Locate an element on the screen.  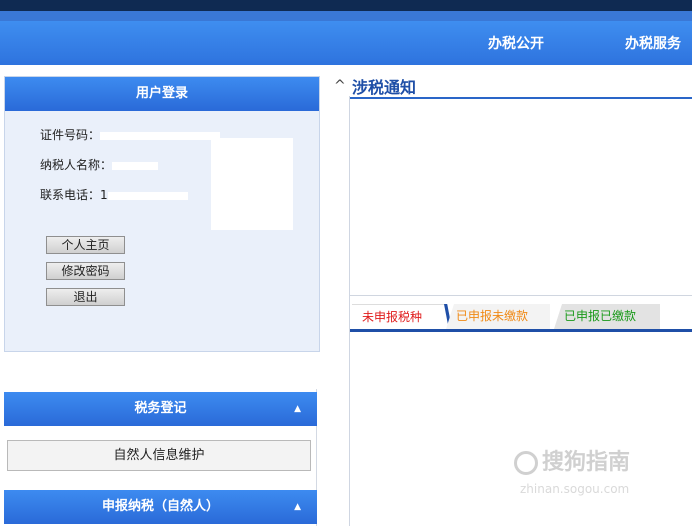
personal-homepage-button: 个人主页 is located at coordinates (85, 245).